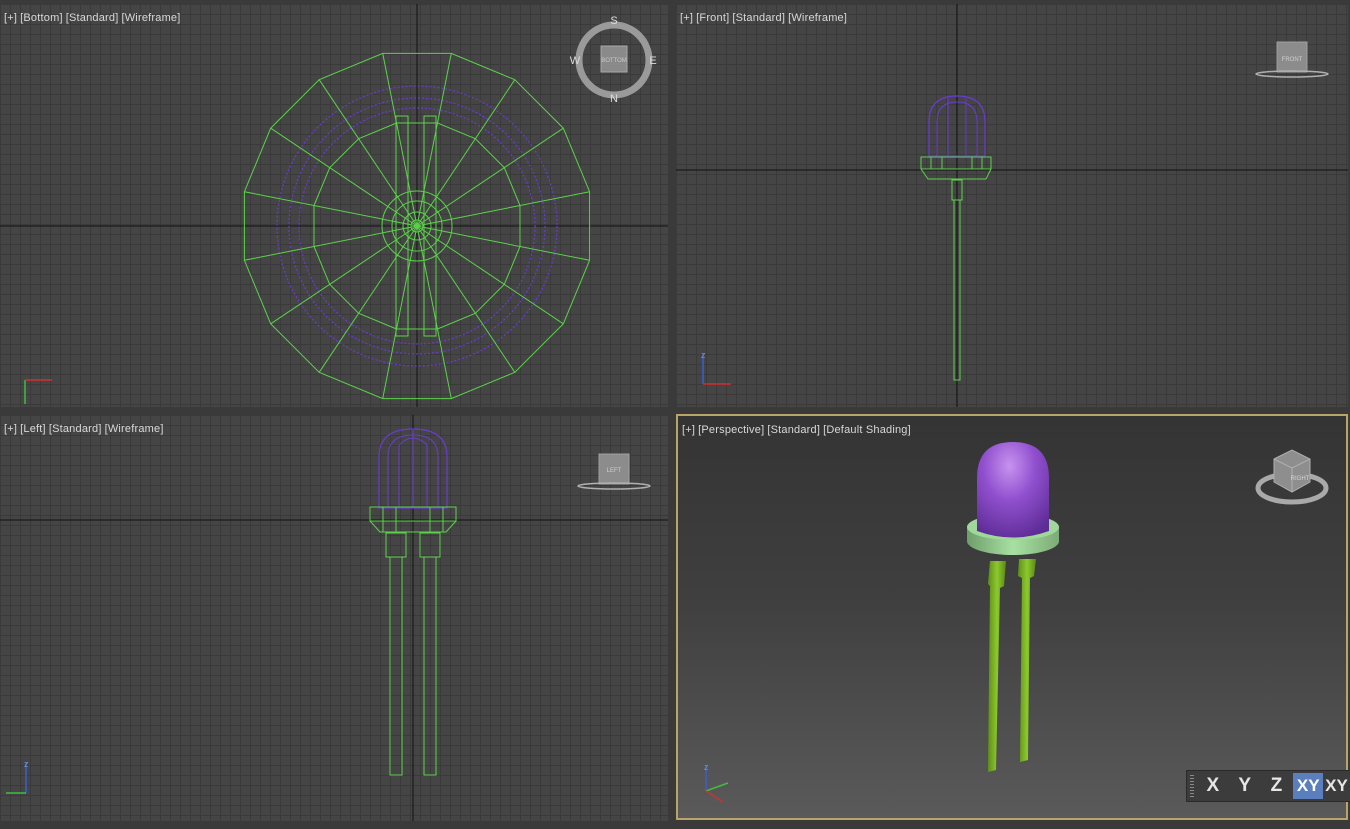 The image size is (1350, 829). Describe the element at coordinates (1277, 786) in the screenshot. I see `axis-z-button: Z` at that location.